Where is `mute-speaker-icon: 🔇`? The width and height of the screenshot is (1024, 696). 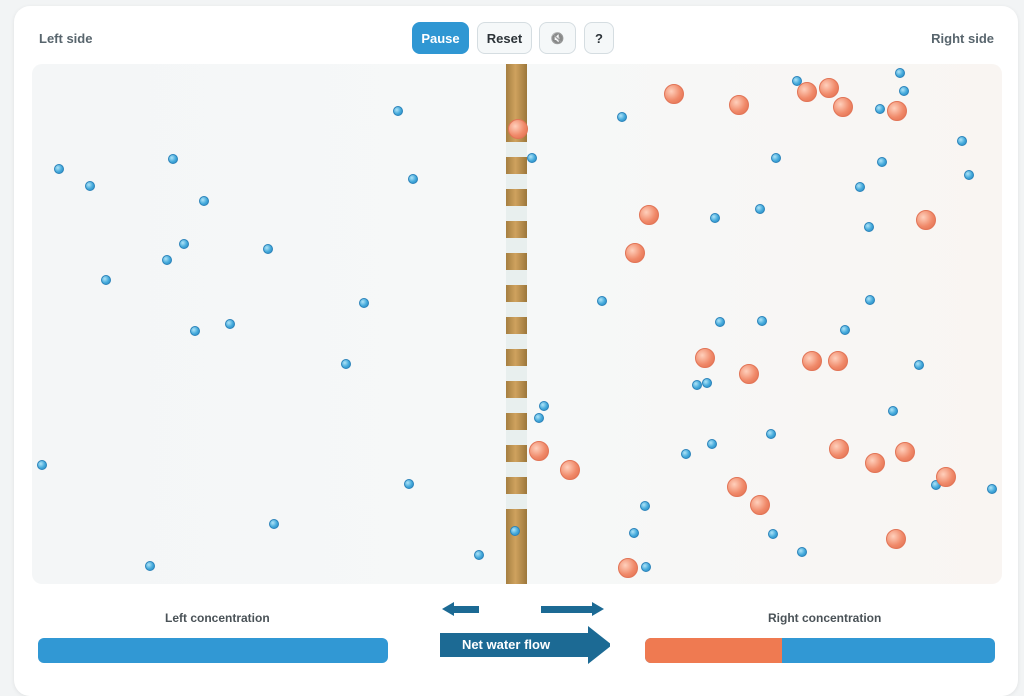
mute-speaker-icon: 🔇 is located at coordinates (557, 38).